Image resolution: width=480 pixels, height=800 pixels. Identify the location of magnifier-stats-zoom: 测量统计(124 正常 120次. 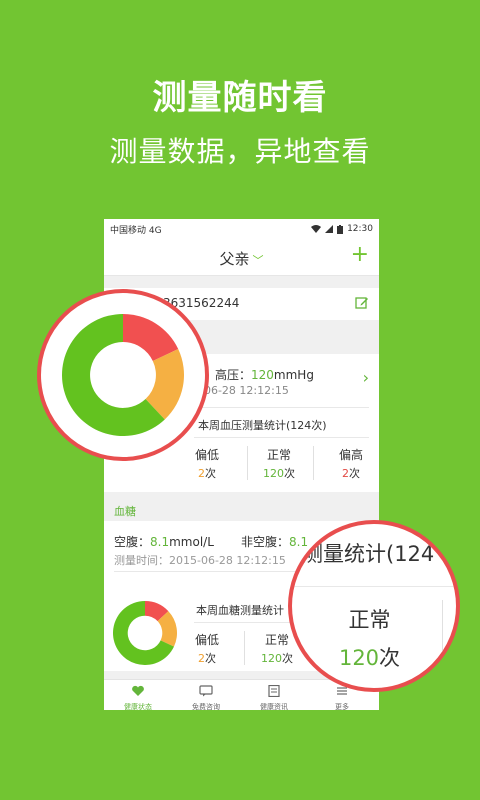
(374, 606).